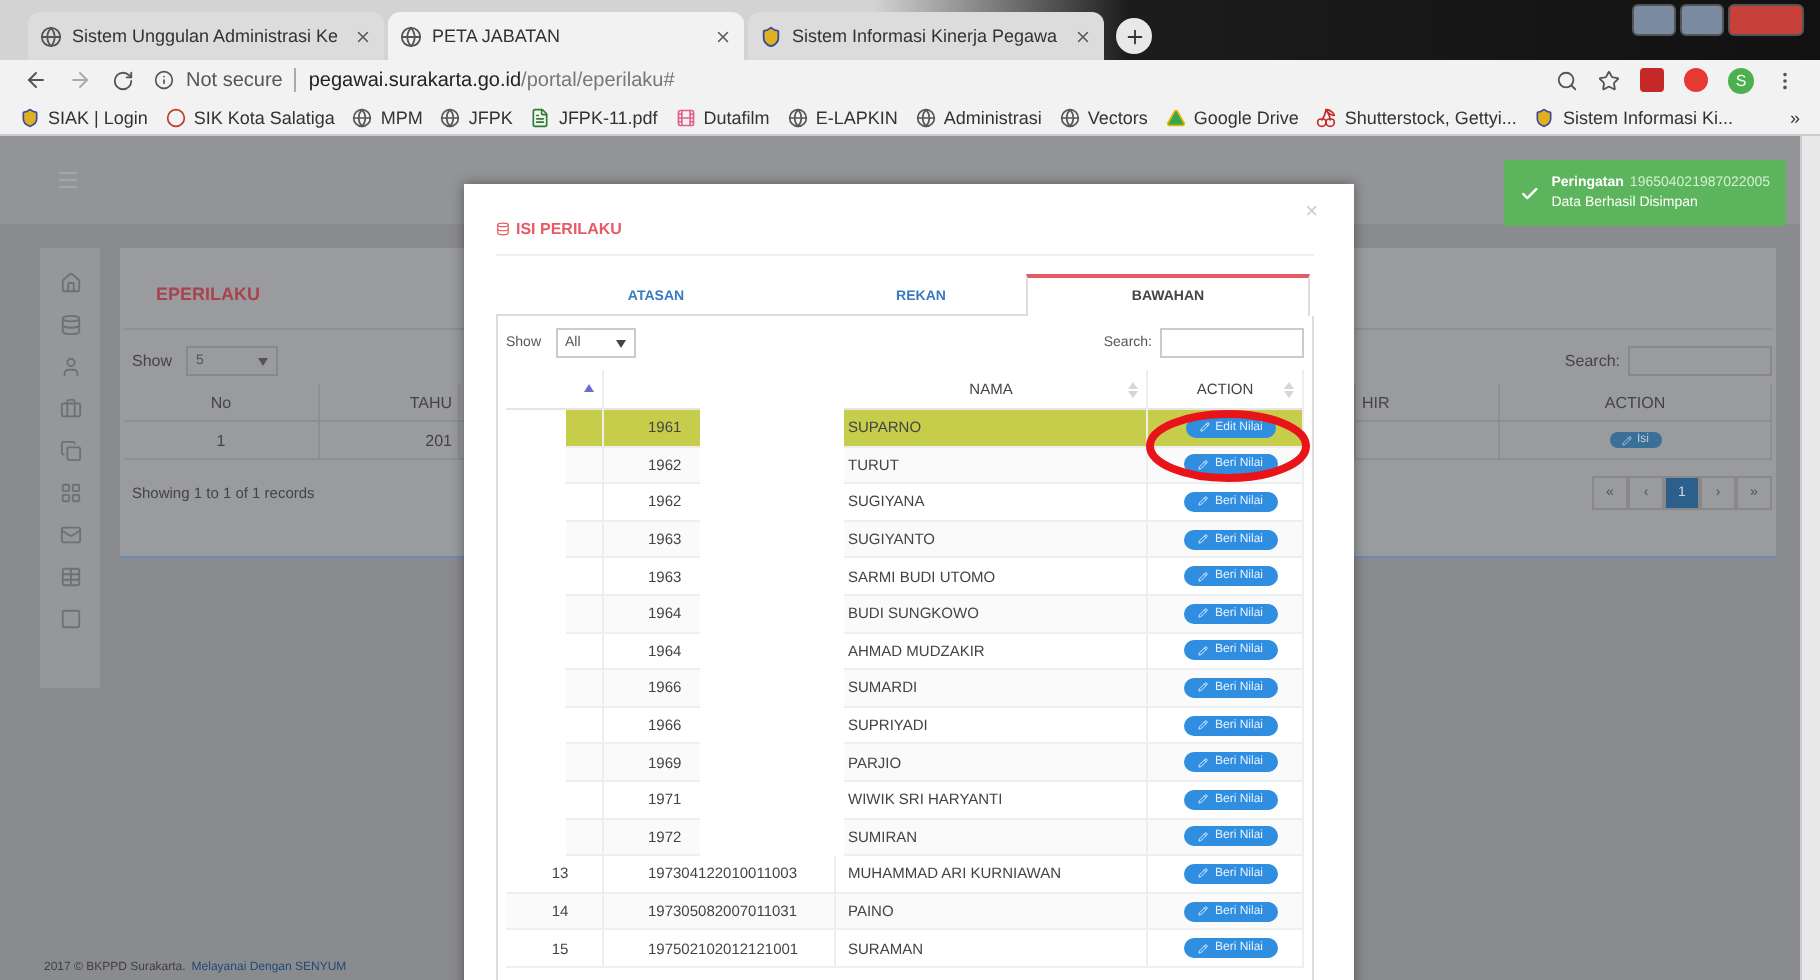 The image size is (1820, 980). What do you see at coordinates (206, 36) in the screenshot?
I see `browser-tab: Sistem Unggulan Administrasi Ke` at bounding box center [206, 36].